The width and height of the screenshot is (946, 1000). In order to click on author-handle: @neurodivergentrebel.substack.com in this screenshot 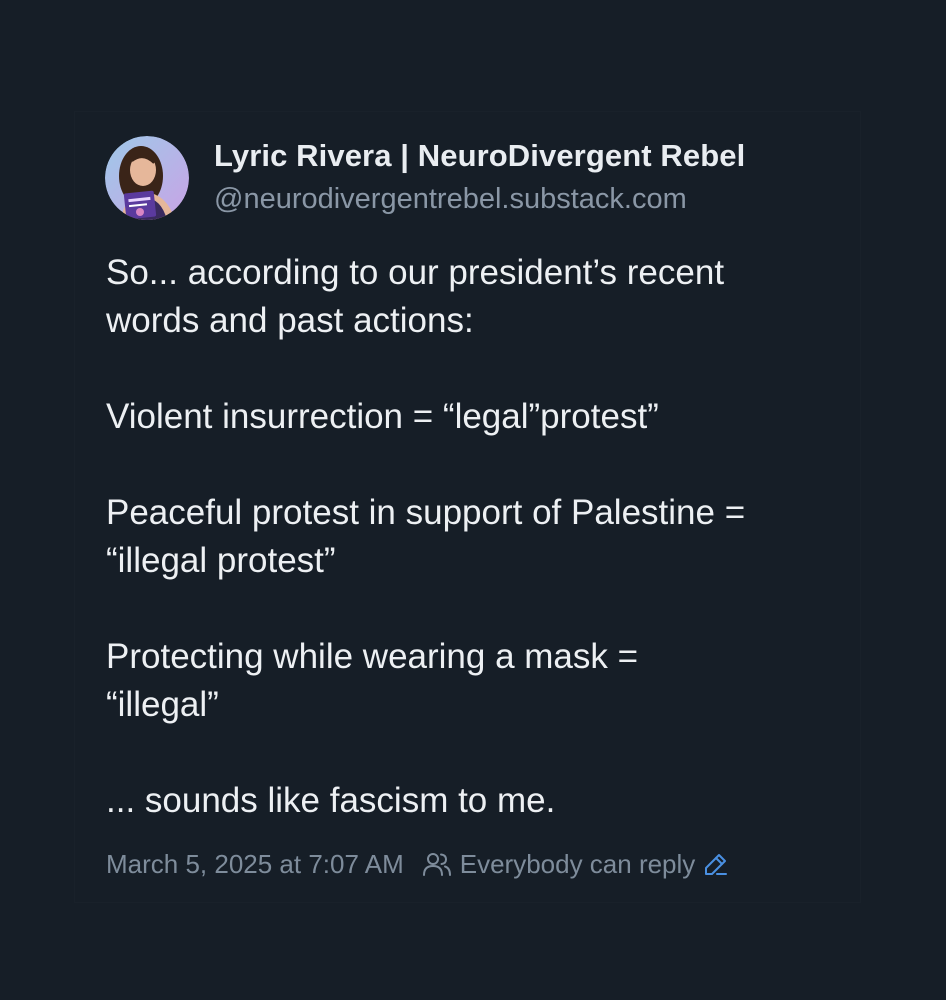, I will do `click(450, 199)`.